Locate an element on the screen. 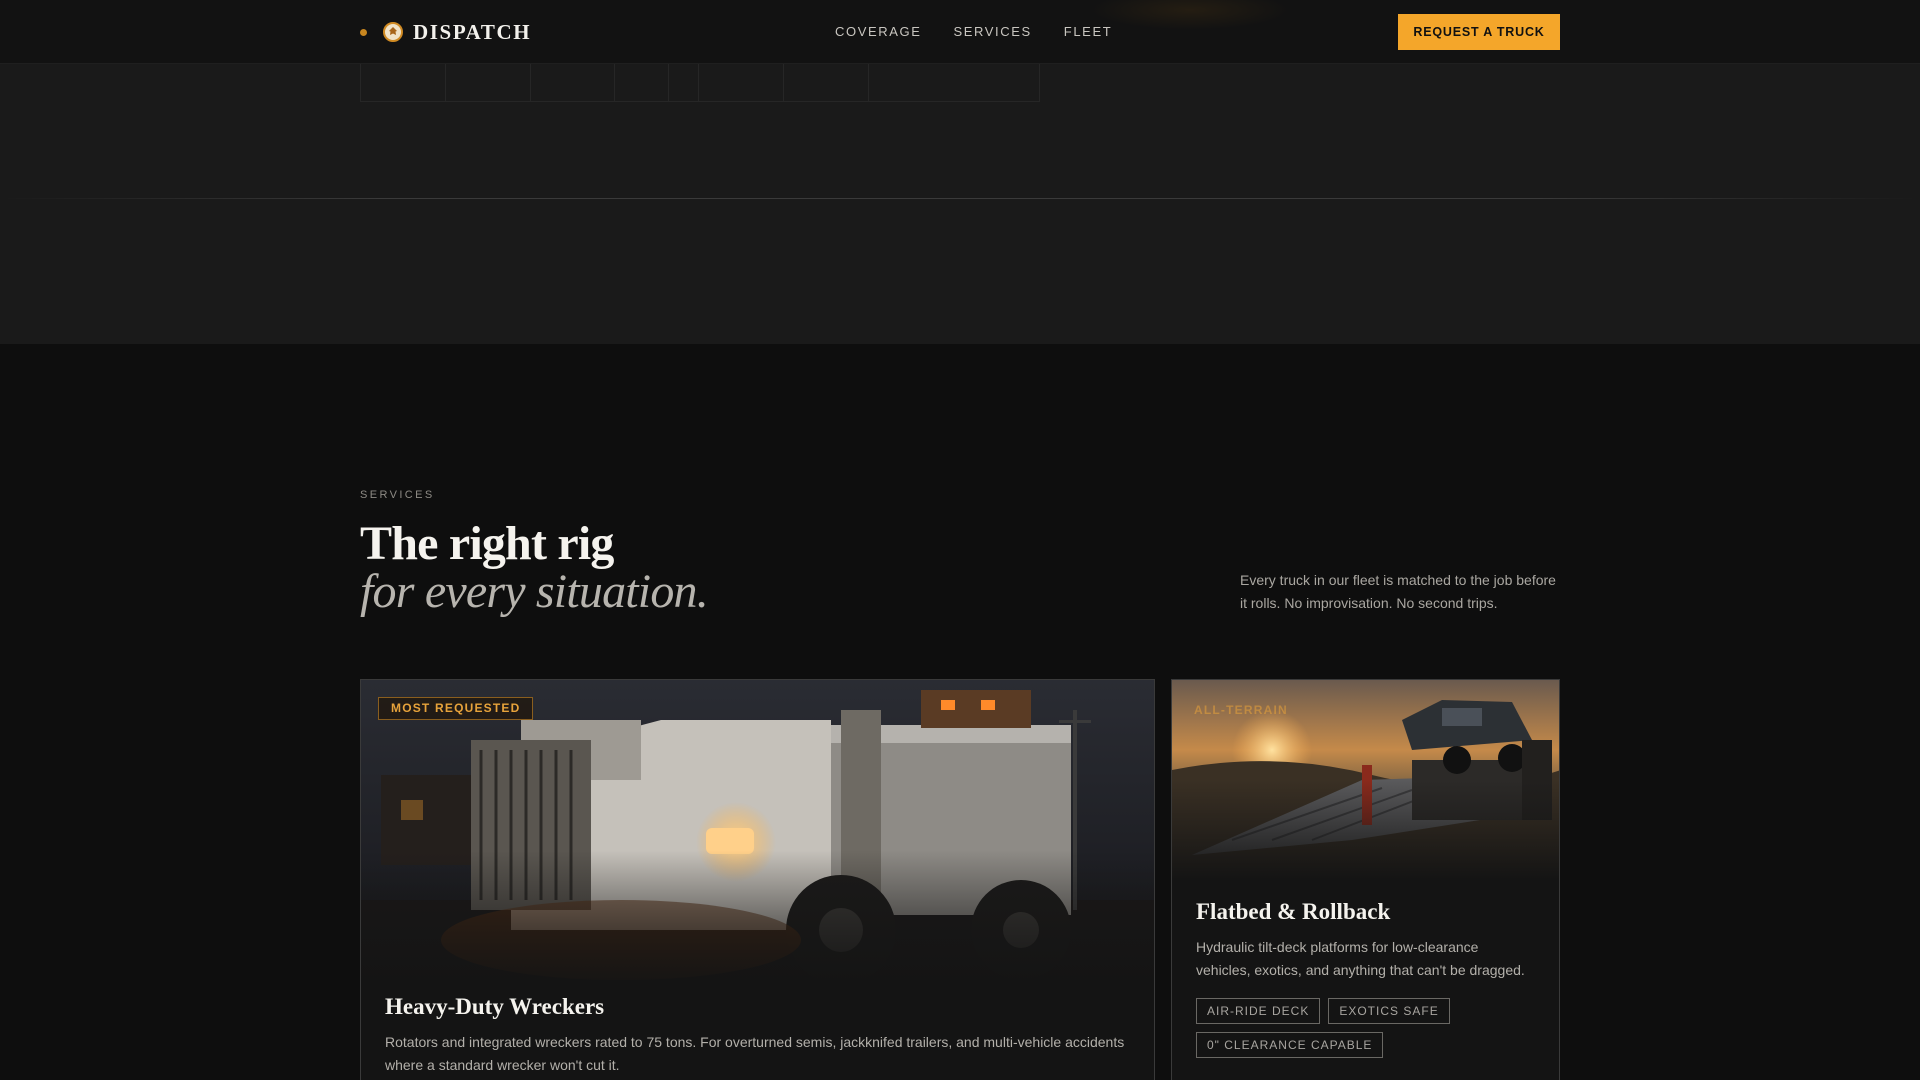  nav-link-coverage: COVERAGE is located at coordinates (878, 31).